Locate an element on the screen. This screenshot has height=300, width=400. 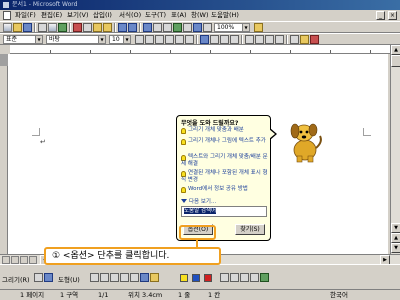
3d-icon is located at coordinates (264, 277).